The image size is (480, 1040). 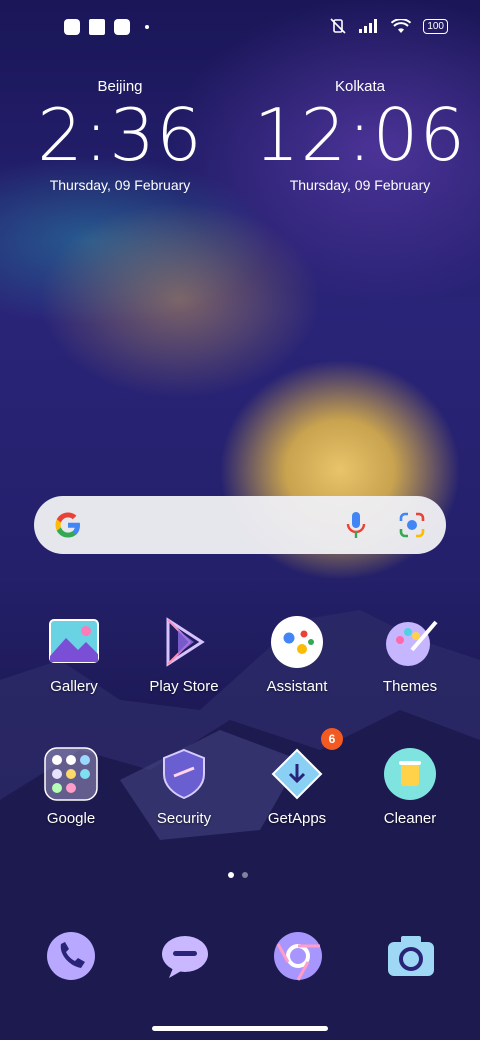 I want to click on app-play-store: Play Store, so click(x=184, y=654).